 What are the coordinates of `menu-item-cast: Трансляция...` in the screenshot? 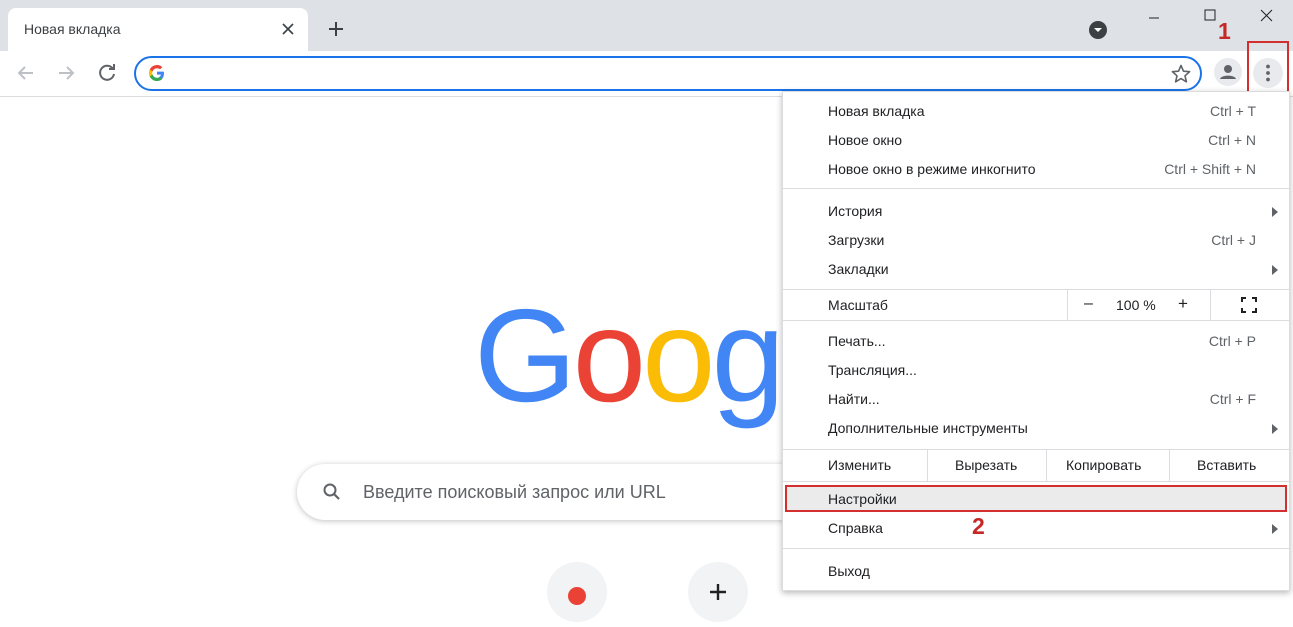 It's located at (1036, 370).